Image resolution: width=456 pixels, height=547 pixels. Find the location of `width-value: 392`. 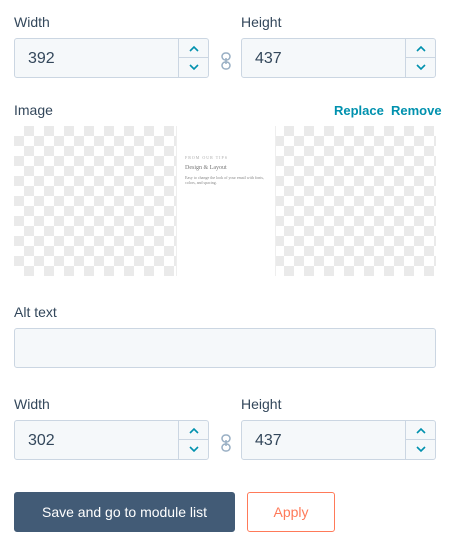

width-value: 392 is located at coordinates (41, 59).